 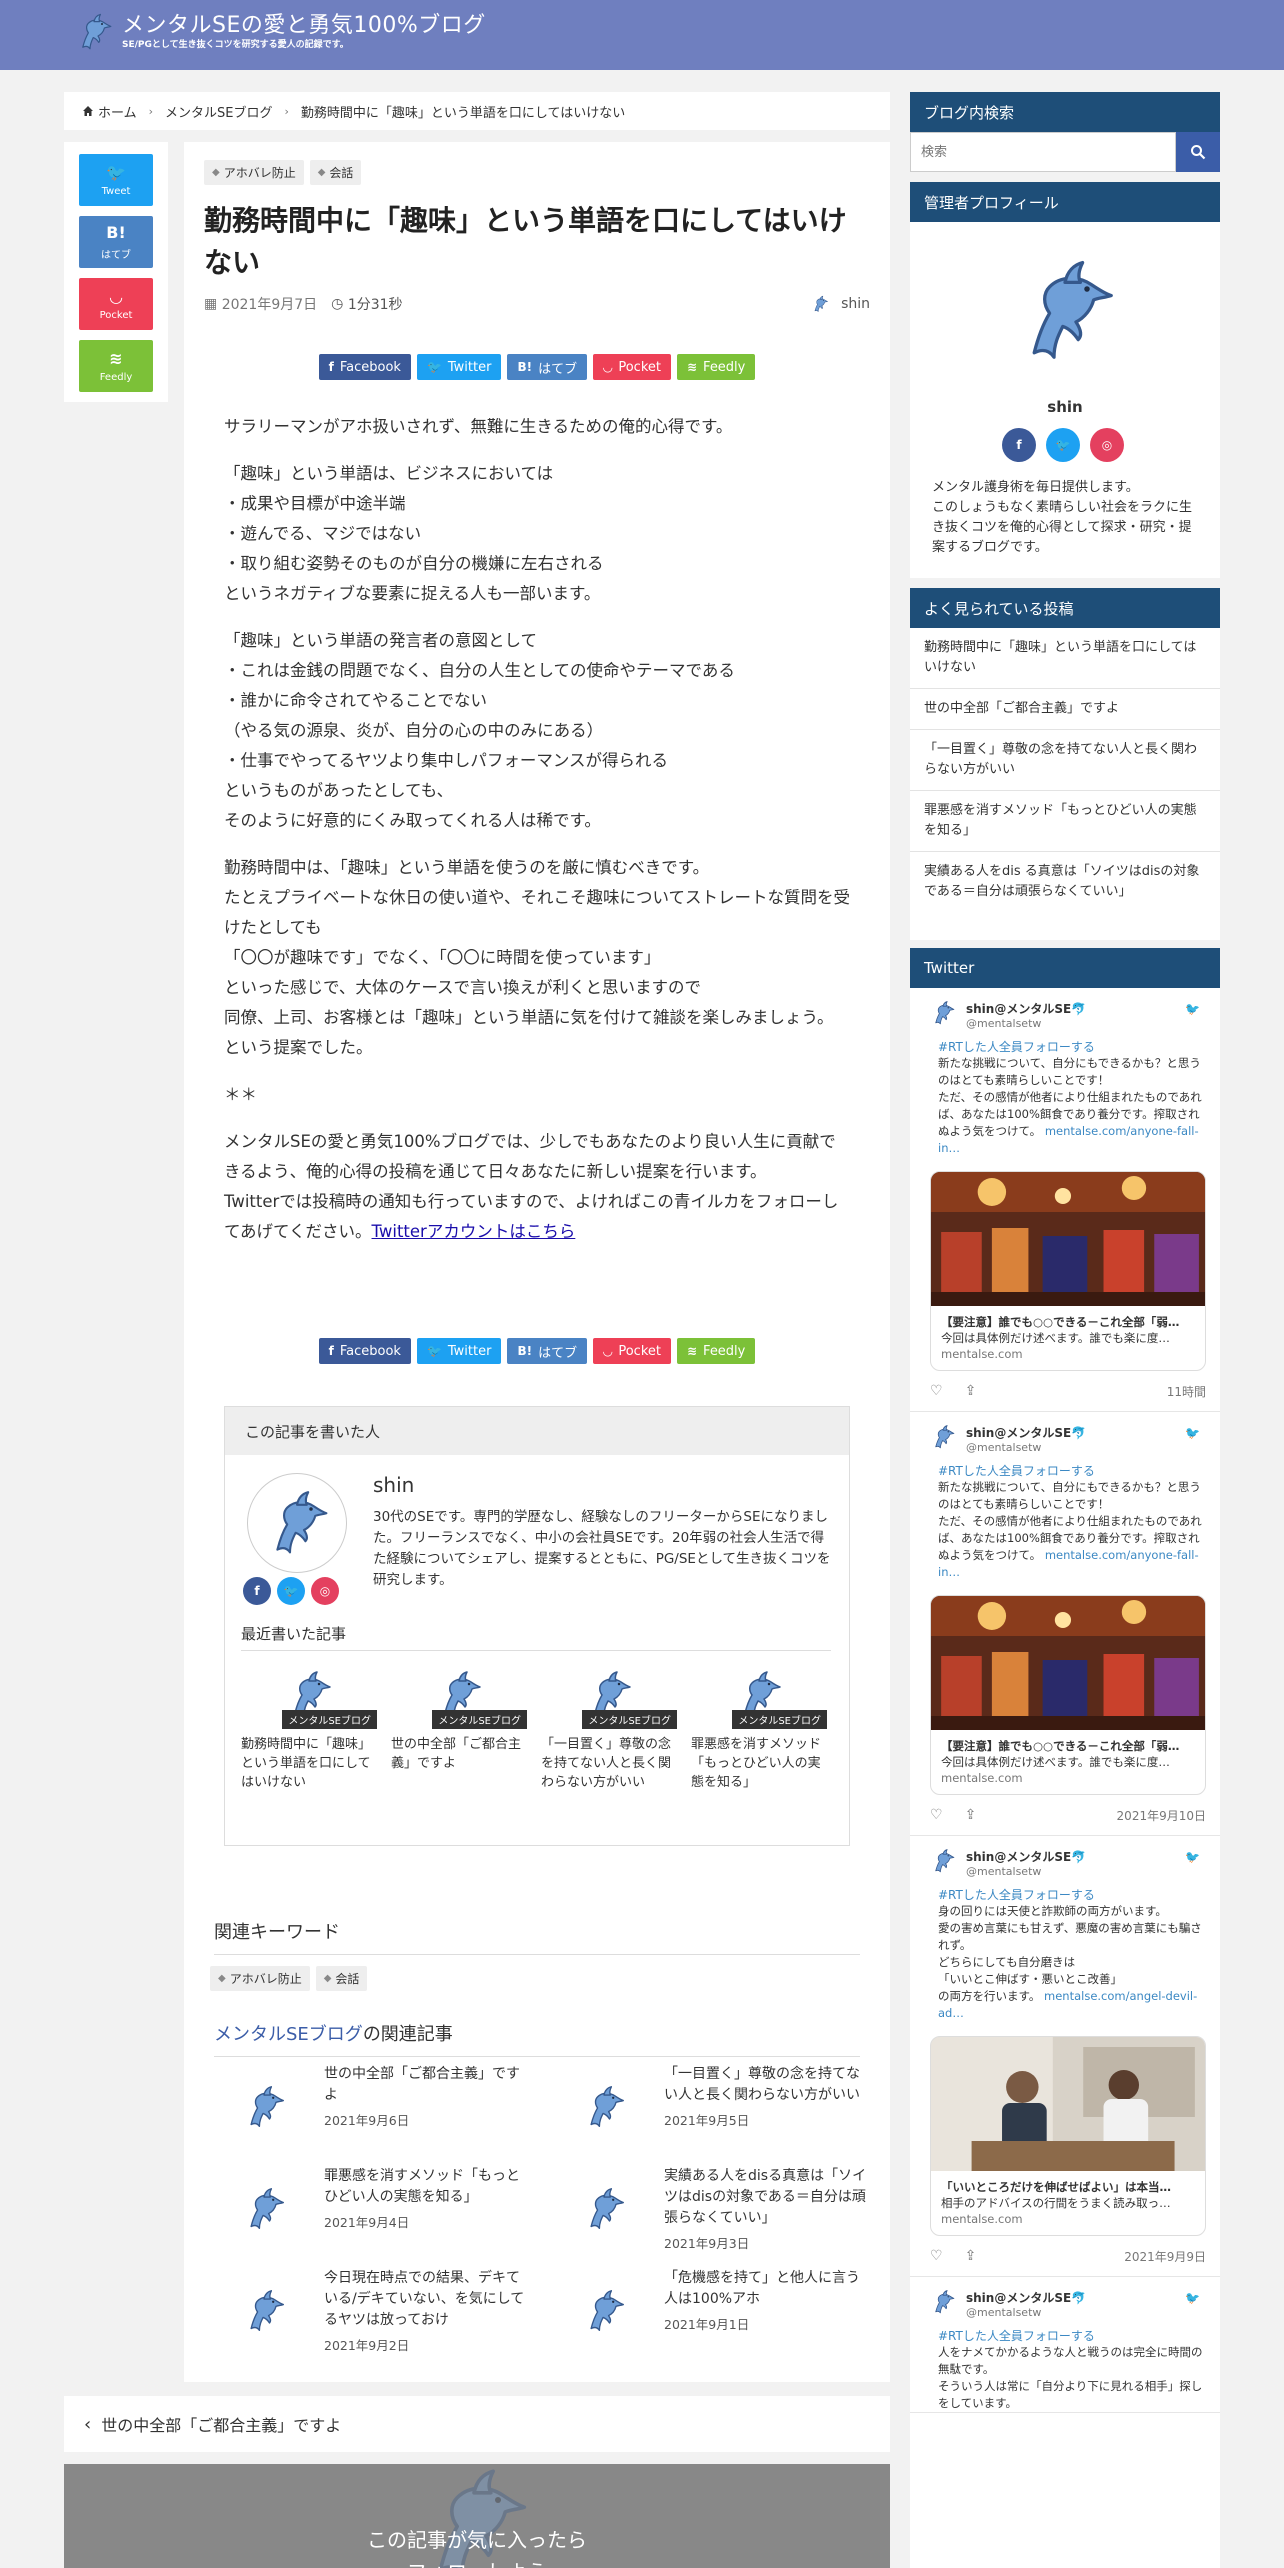 What do you see at coordinates (1161, 1815) in the screenshot?
I see `tweet-time: 2021年9月10日` at bounding box center [1161, 1815].